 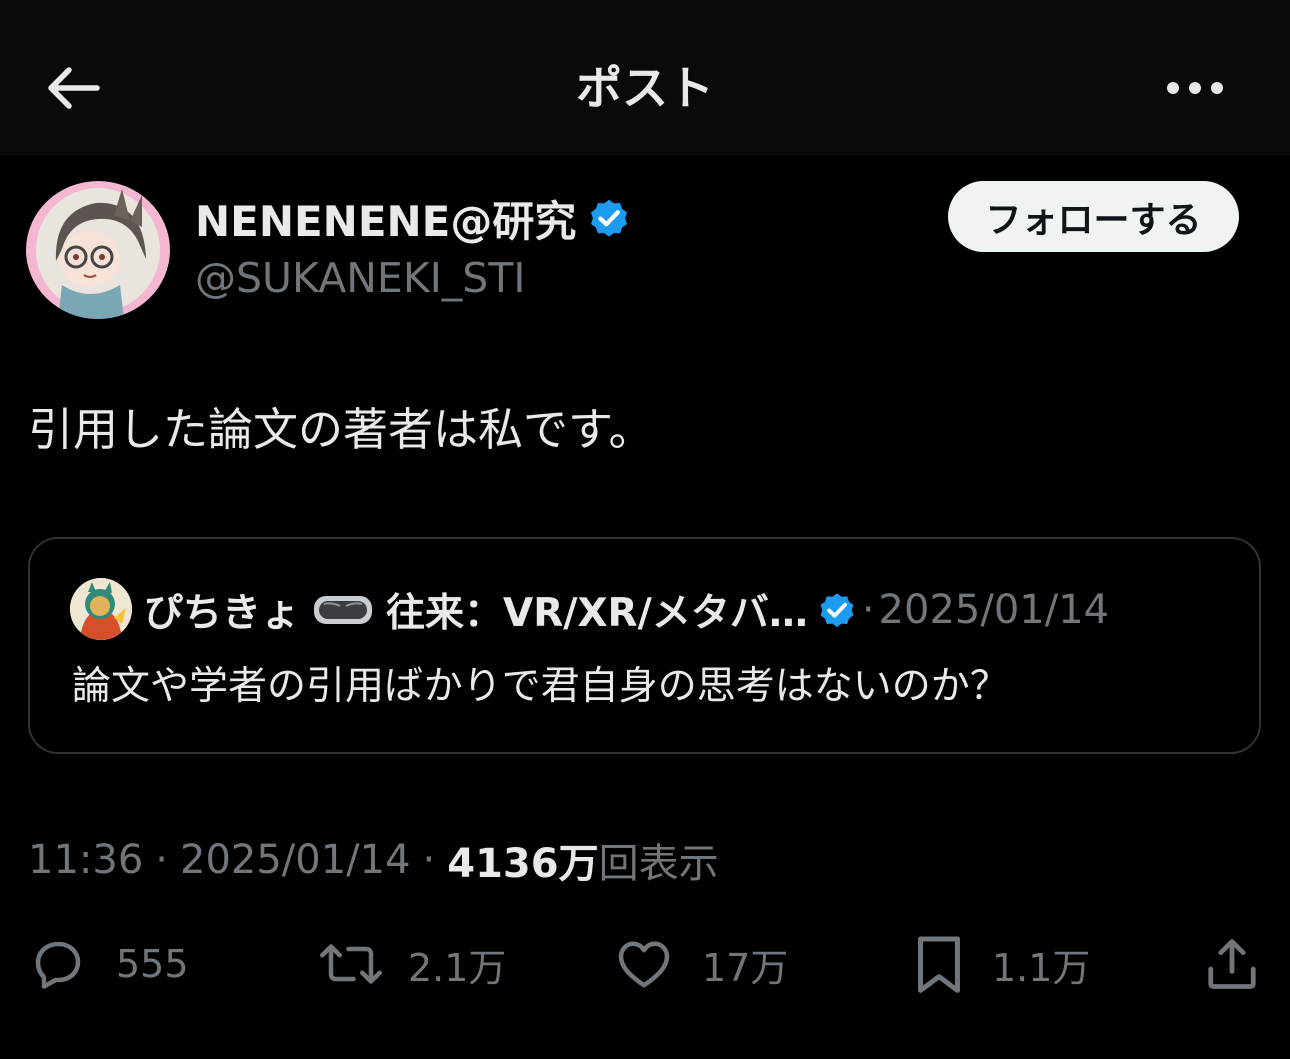 I want to click on avatar-image, so click(x=98, y=250).